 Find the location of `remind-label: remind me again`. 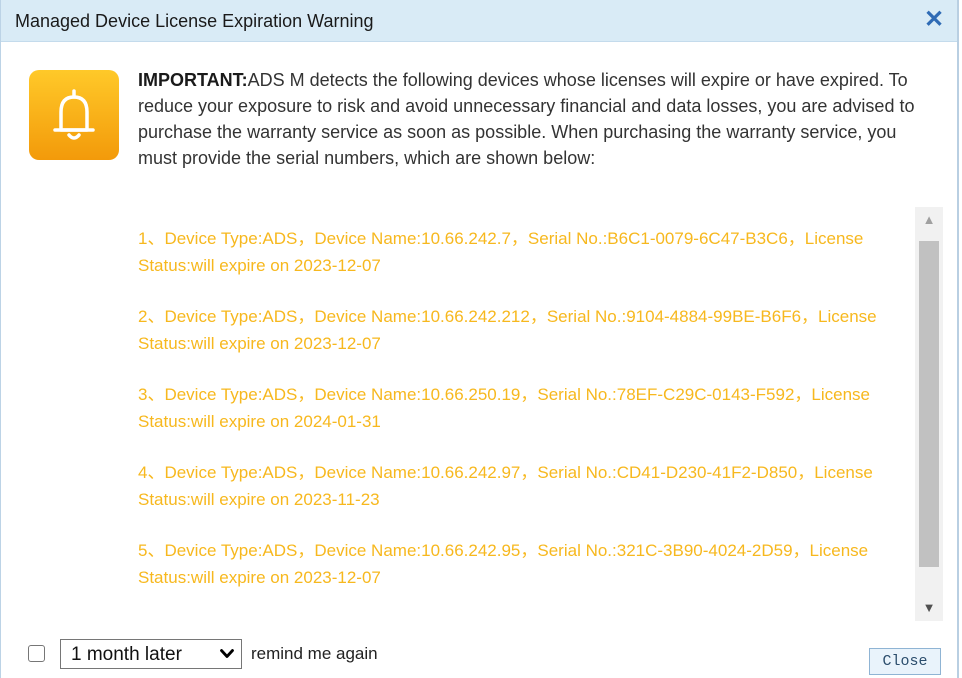

remind-label: remind me again is located at coordinates (314, 653).